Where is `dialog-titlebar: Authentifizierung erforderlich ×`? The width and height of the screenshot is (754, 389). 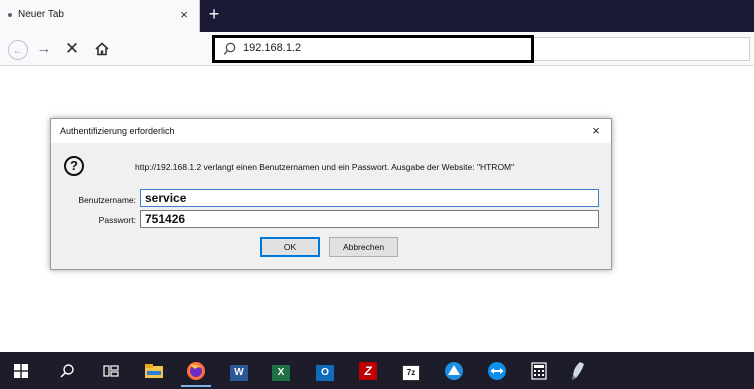 dialog-titlebar: Authentifizierung erforderlich × is located at coordinates (331, 131).